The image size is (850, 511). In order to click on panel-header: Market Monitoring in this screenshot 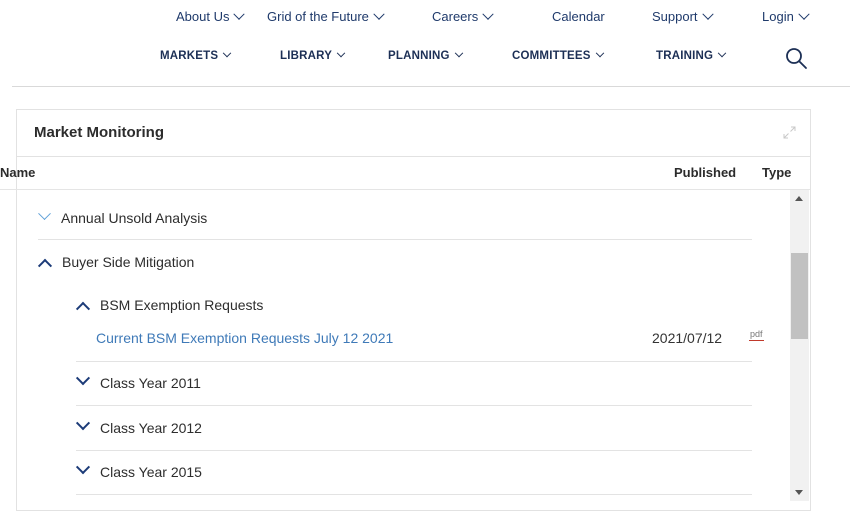, I will do `click(413, 133)`.